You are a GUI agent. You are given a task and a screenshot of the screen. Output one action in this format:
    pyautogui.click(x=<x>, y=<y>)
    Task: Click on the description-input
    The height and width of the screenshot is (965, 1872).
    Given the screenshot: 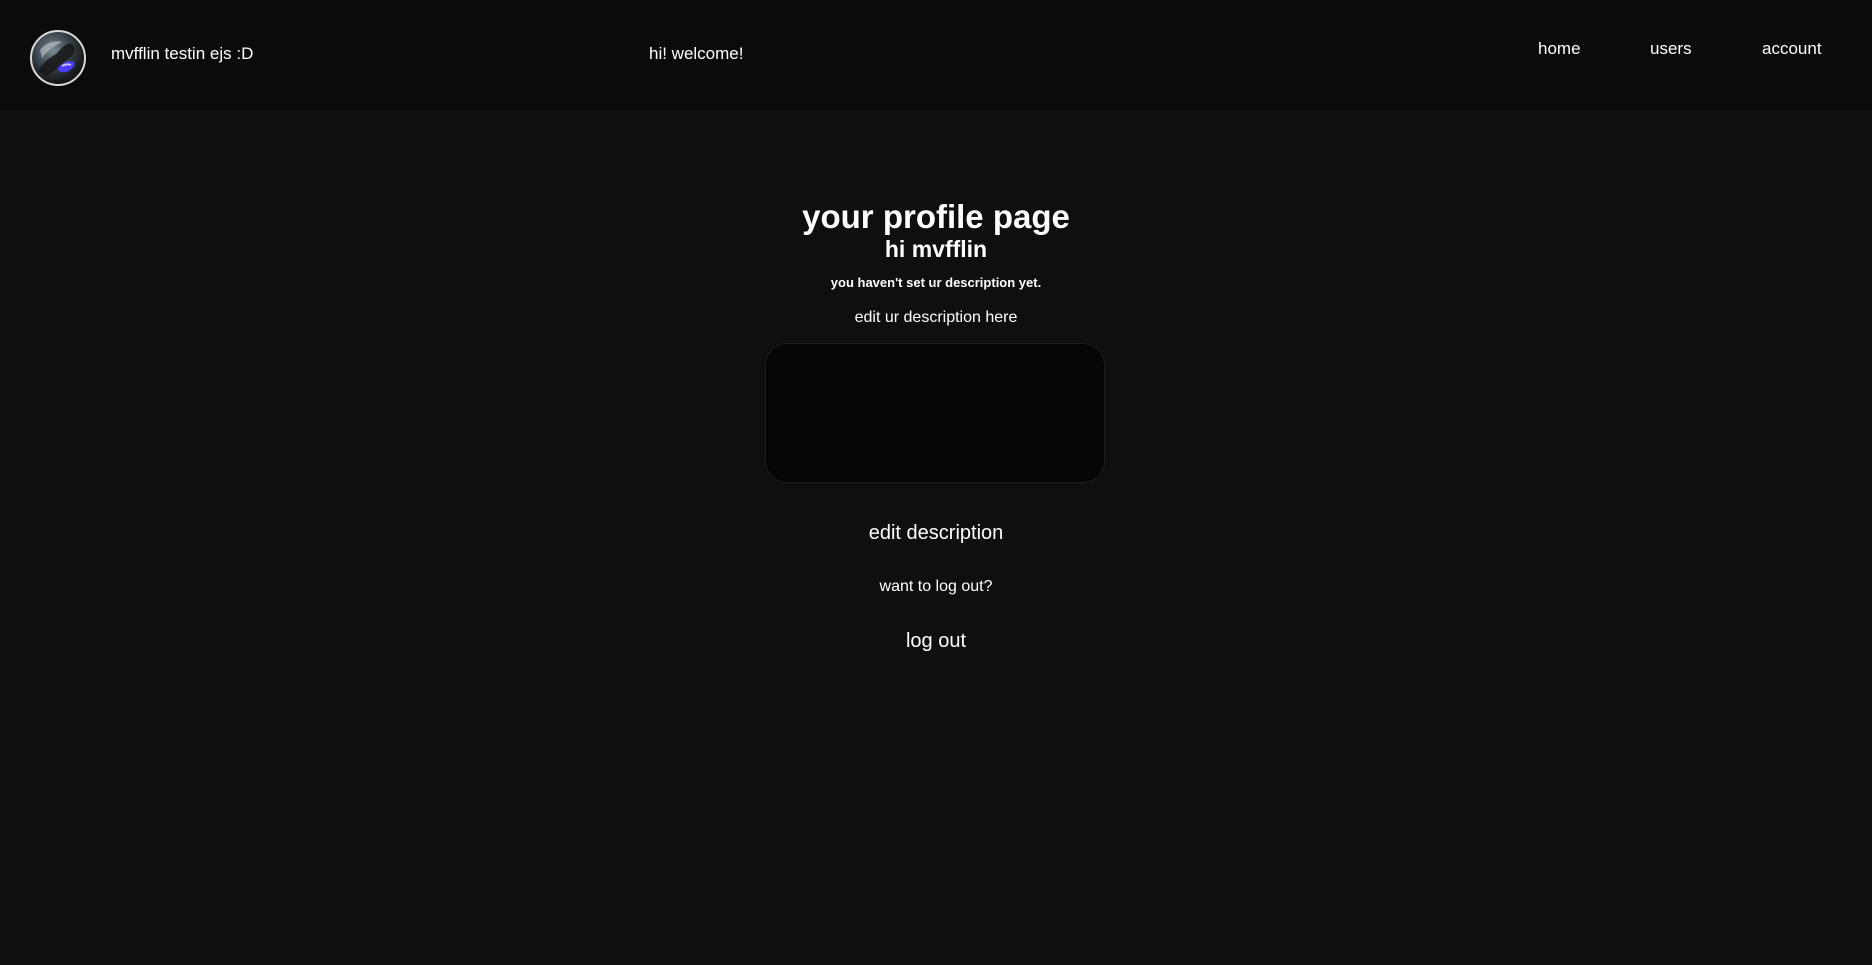 What is the action you would take?
    pyautogui.click(x=935, y=413)
    